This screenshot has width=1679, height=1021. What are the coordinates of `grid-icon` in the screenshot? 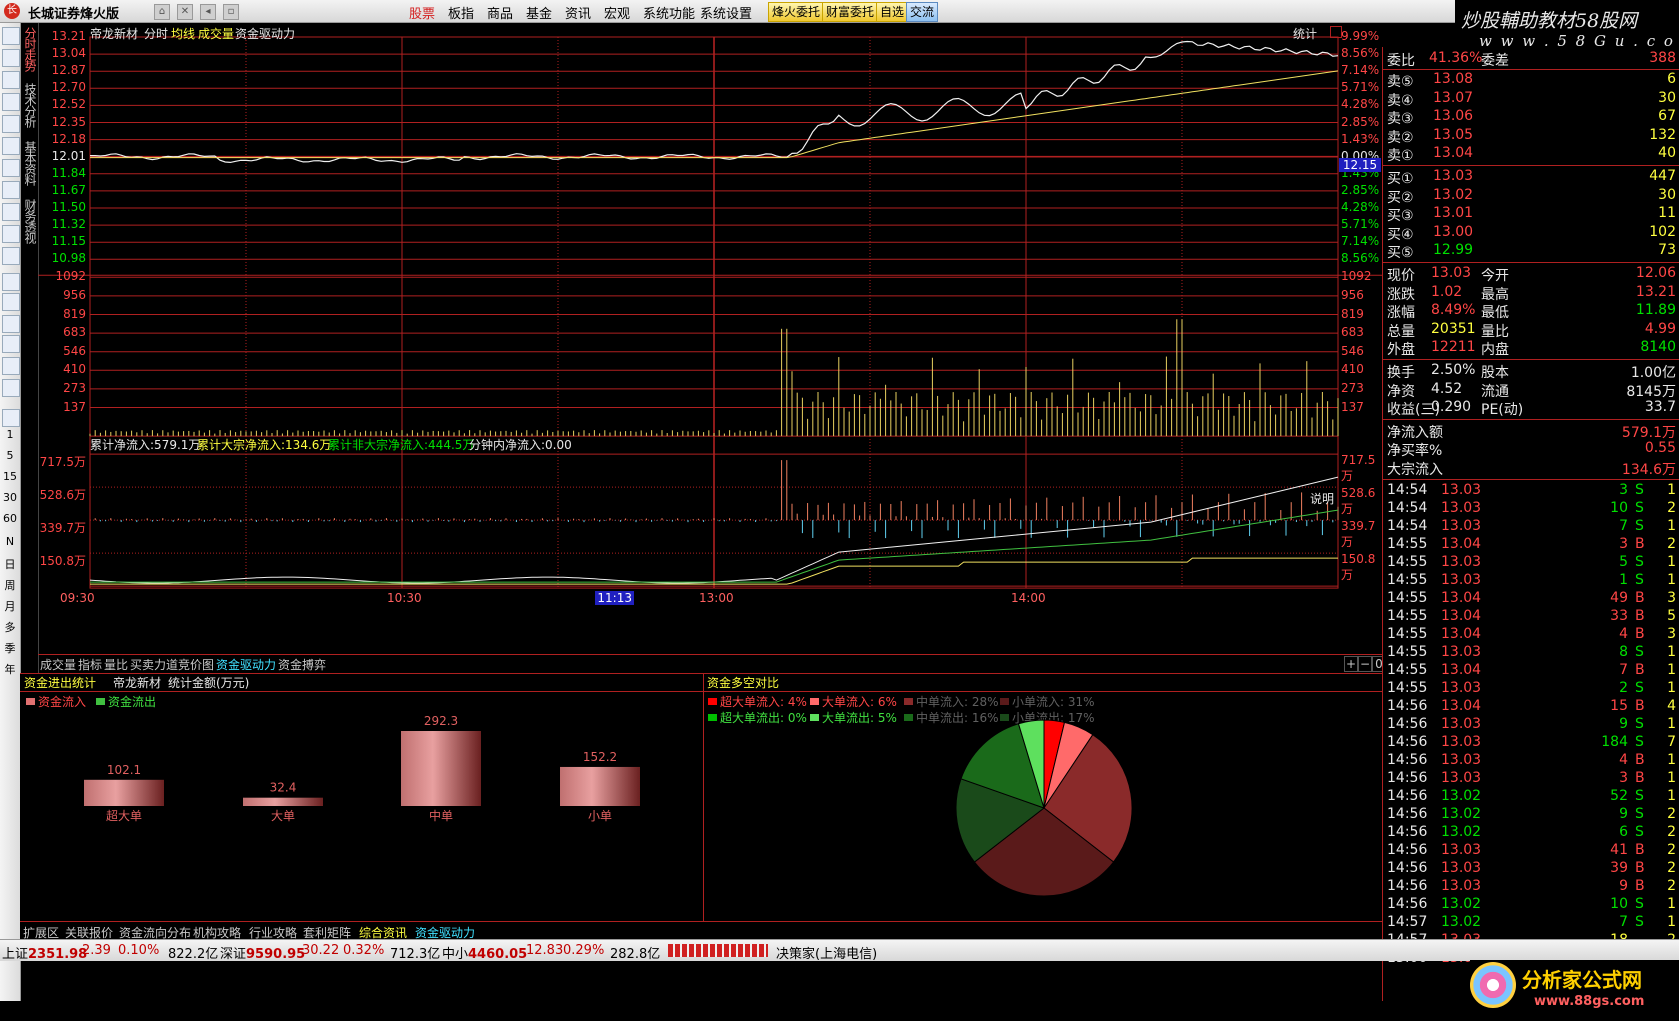 It's located at (11, 58).